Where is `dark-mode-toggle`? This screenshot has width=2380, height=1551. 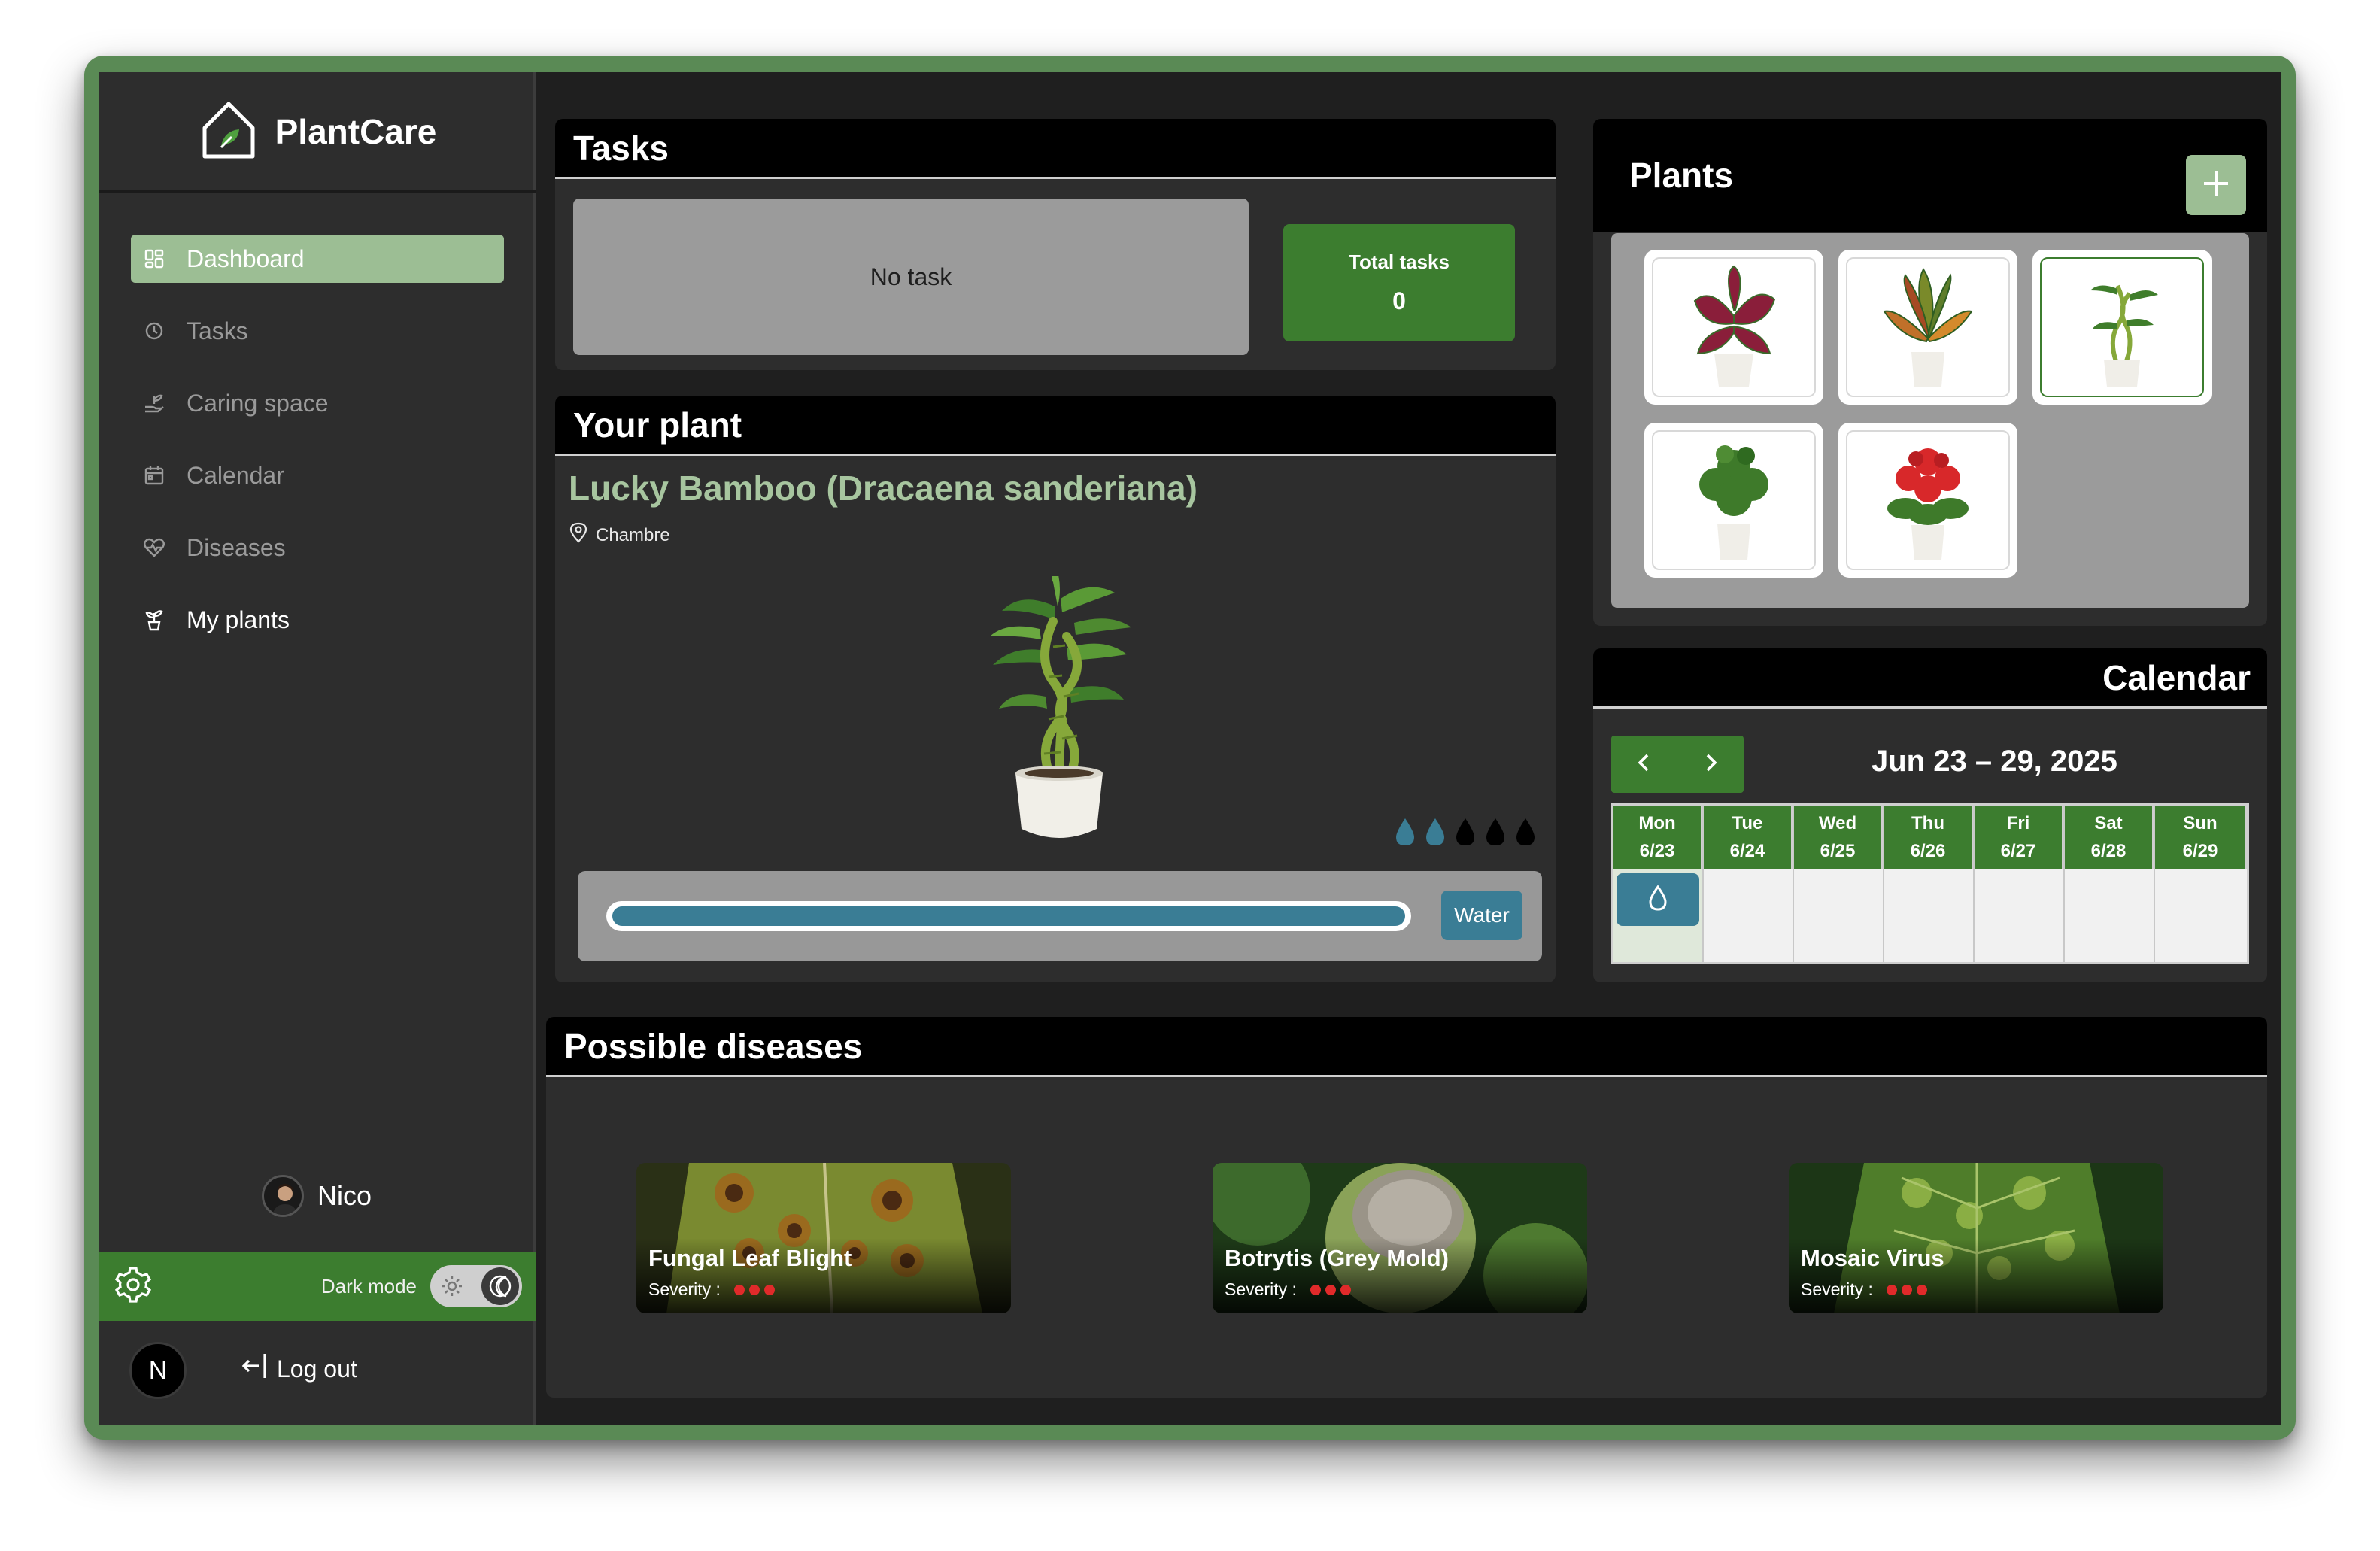
dark-mode-toggle is located at coordinates (476, 1286).